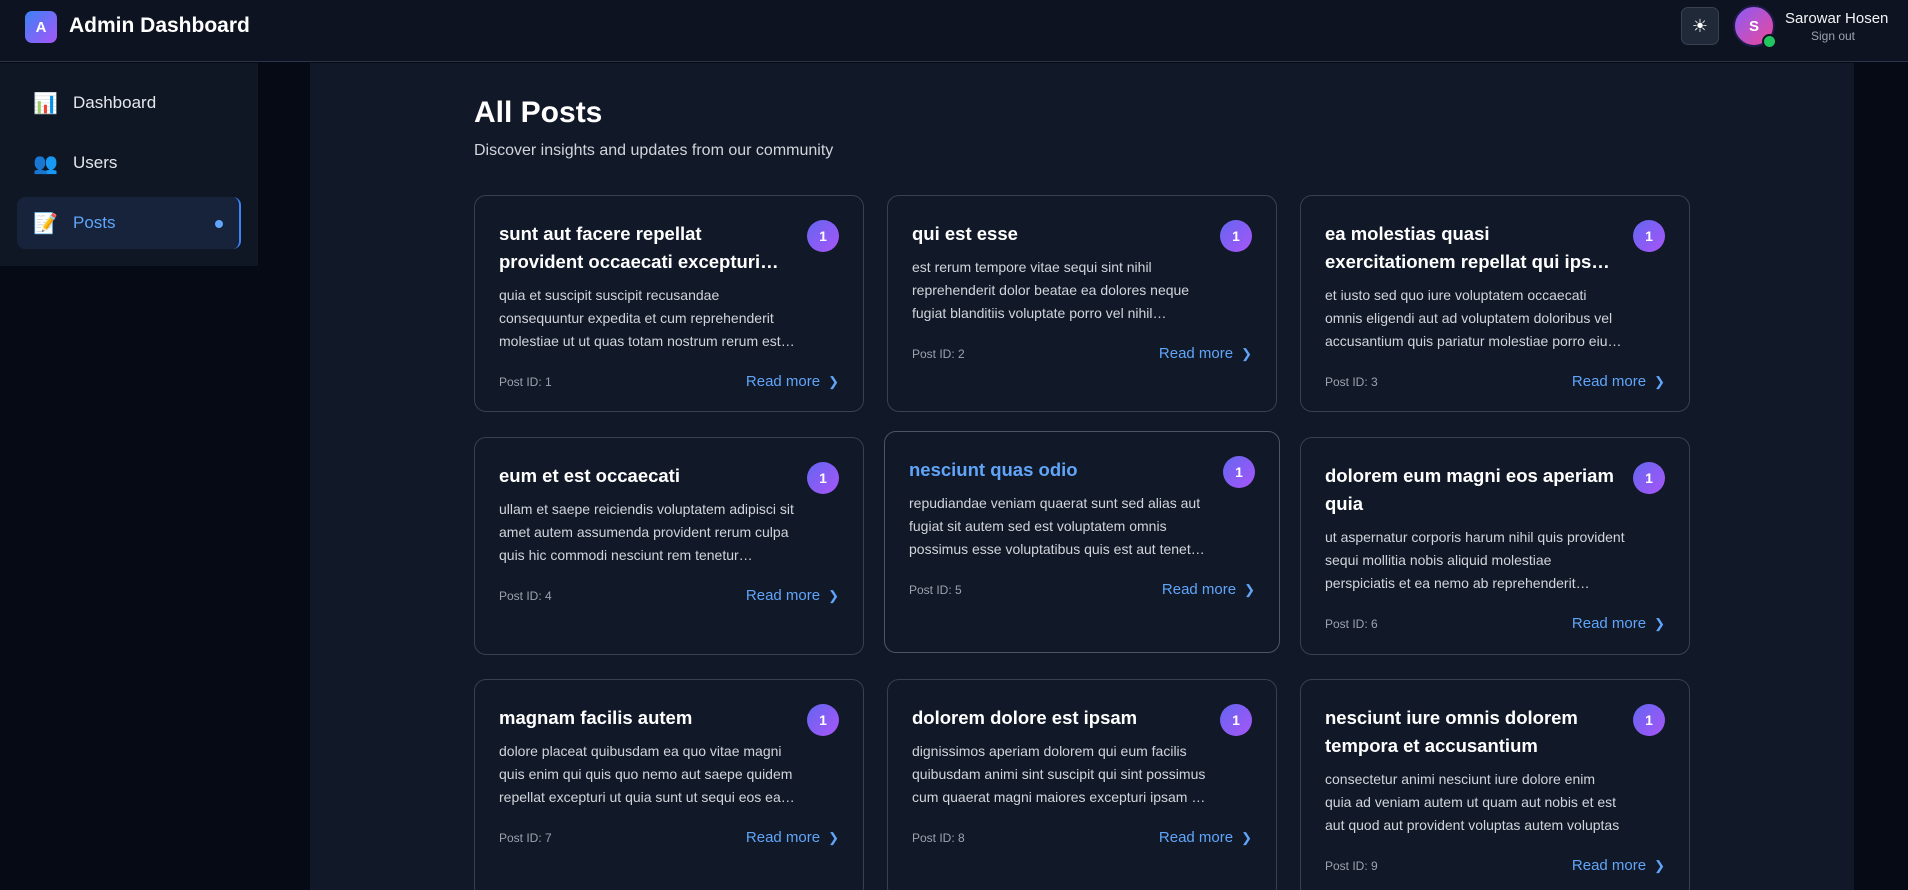 The width and height of the screenshot is (1908, 890). Describe the element at coordinates (45, 103) in the screenshot. I see `chart-icon: 📊` at that location.